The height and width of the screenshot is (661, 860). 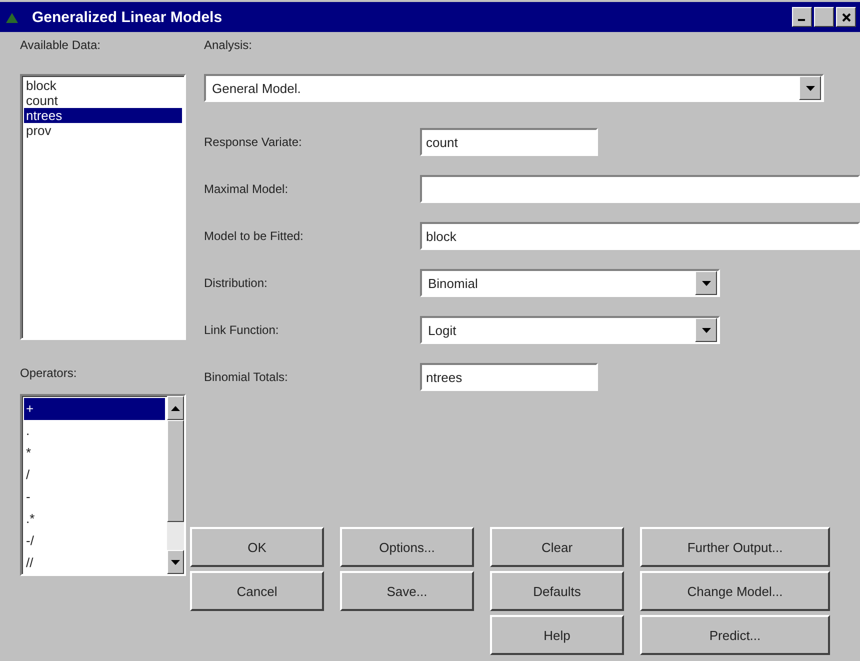 I want to click on app-icon, so click(x=12, y=17).